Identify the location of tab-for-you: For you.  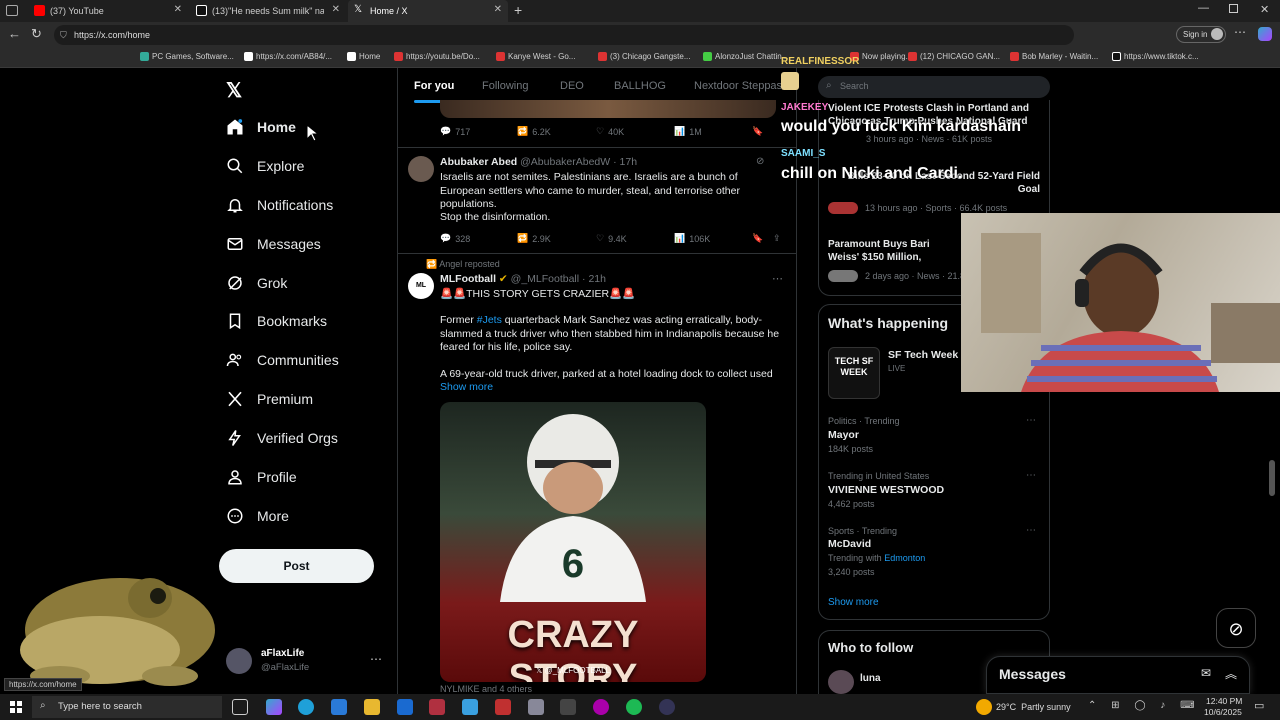
(434, 91).